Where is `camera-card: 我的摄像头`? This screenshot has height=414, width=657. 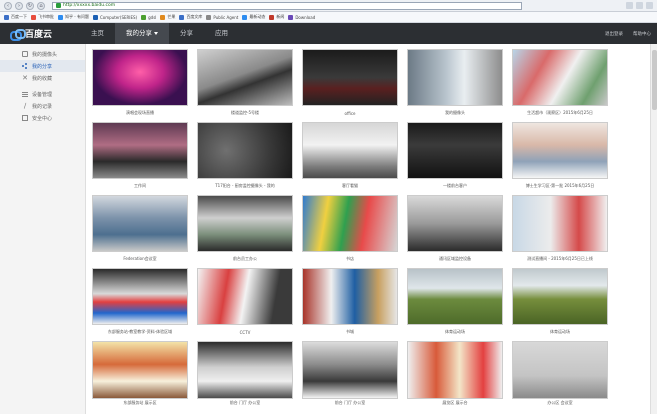 camera-card: 我的摄像头 is located at coordinates (455, 85).